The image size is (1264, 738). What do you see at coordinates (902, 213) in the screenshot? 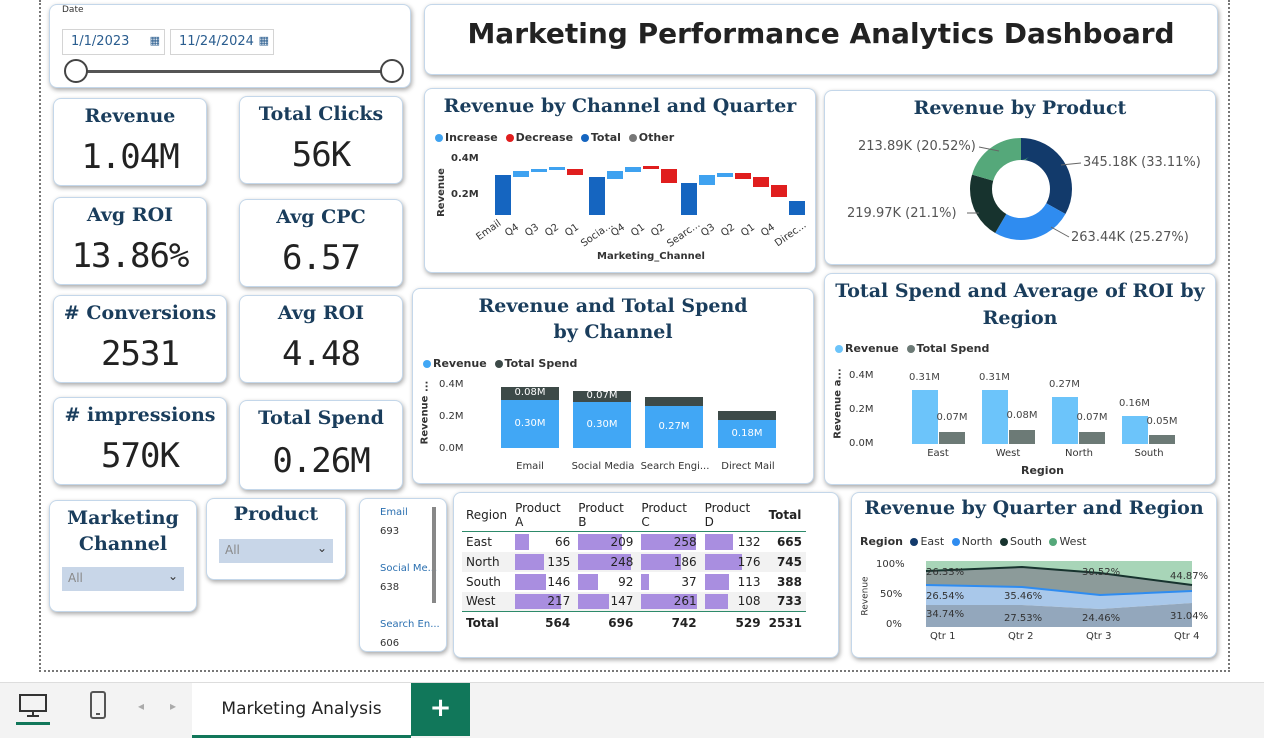
I see `slice-label: 219.97K (21.1%)` at bounding box center [902, 213].